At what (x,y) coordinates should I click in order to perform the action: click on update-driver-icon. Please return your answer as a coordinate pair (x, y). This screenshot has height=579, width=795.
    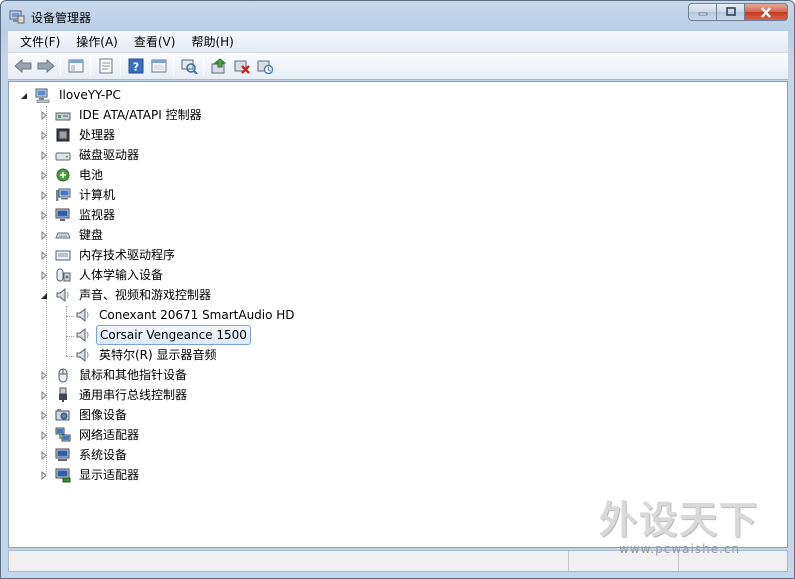
    Looking at the image, I should click on (218, 66).